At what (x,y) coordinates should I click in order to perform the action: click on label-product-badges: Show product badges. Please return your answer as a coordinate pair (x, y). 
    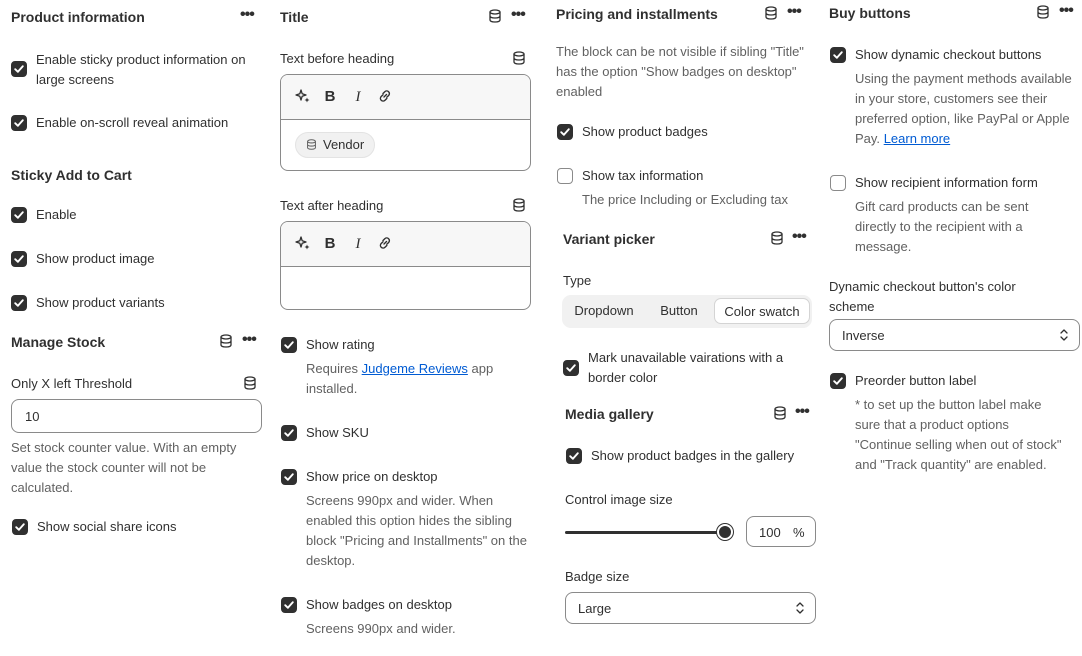
    Looking at the image, I should click on (645, 131).